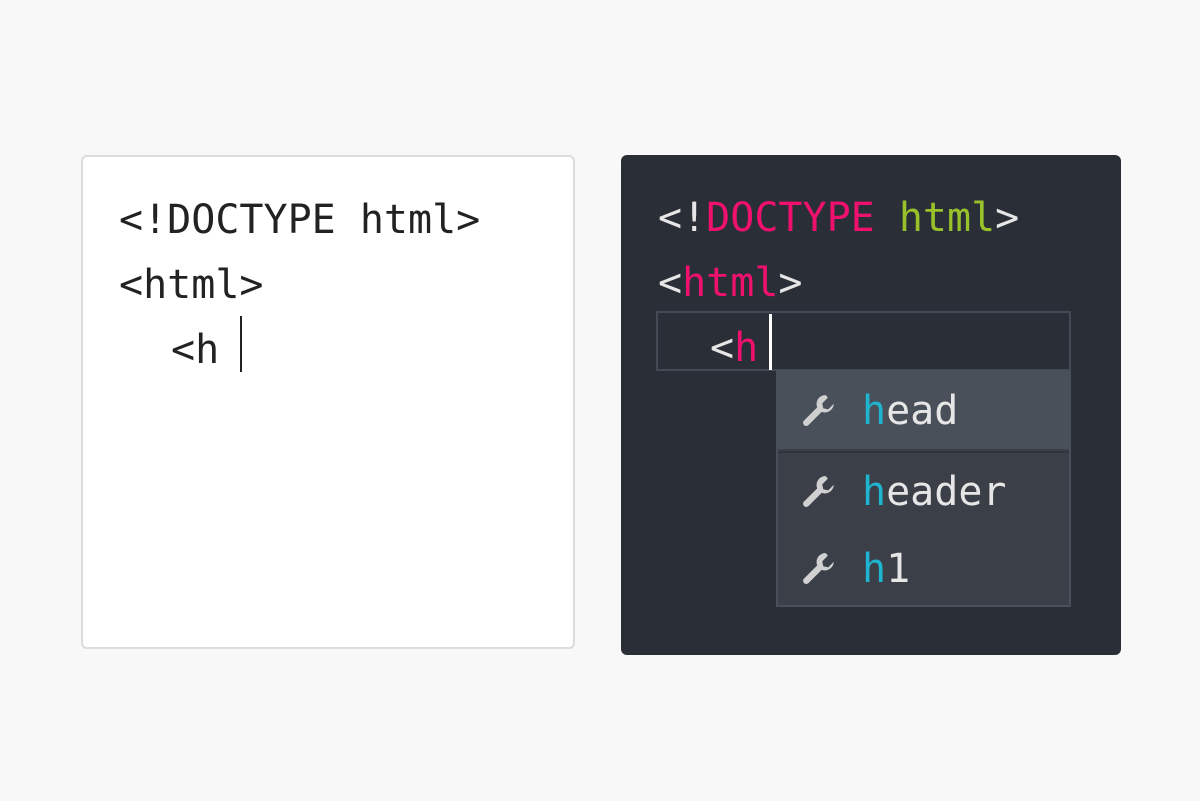 This screenshot has width=1200, height=801. What do you see at coordinates (898, 569) in the screenshot?
I see `suggestion-rest: 1` at bounding box center [898, 569].